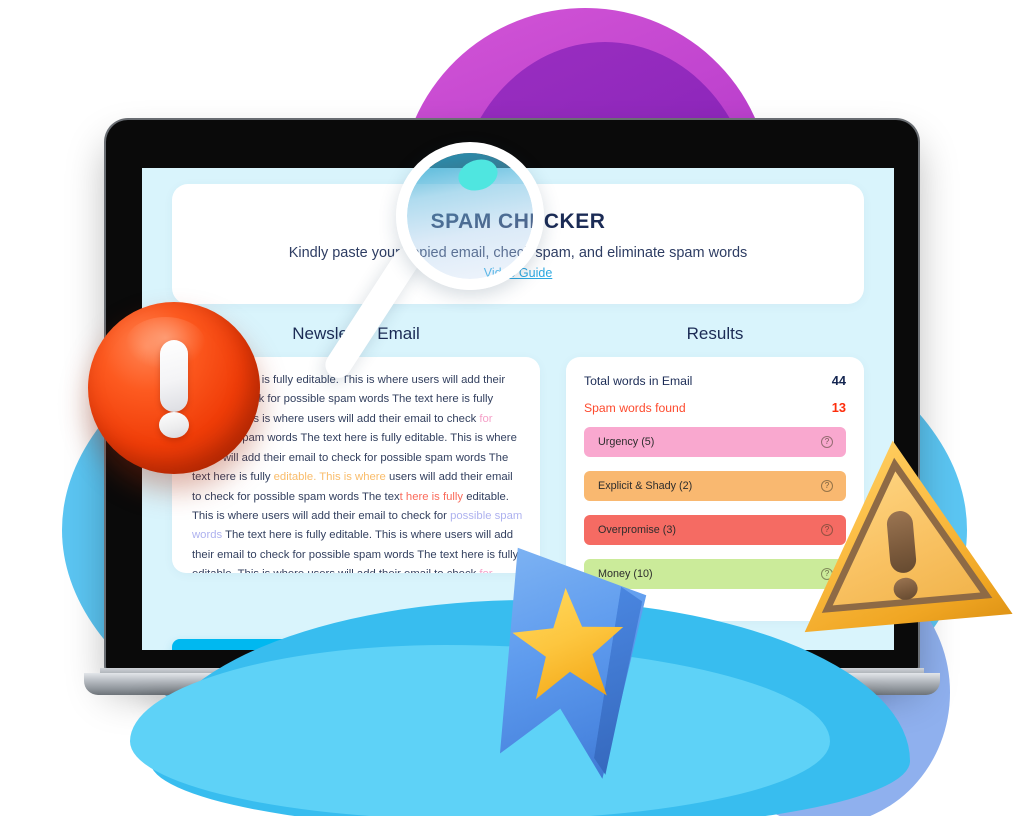 This screenshot has width=1024, height=816. Describe the element at coordinates (368, 477) in the screenshot. I see `spam-word-orange: where` at that location.